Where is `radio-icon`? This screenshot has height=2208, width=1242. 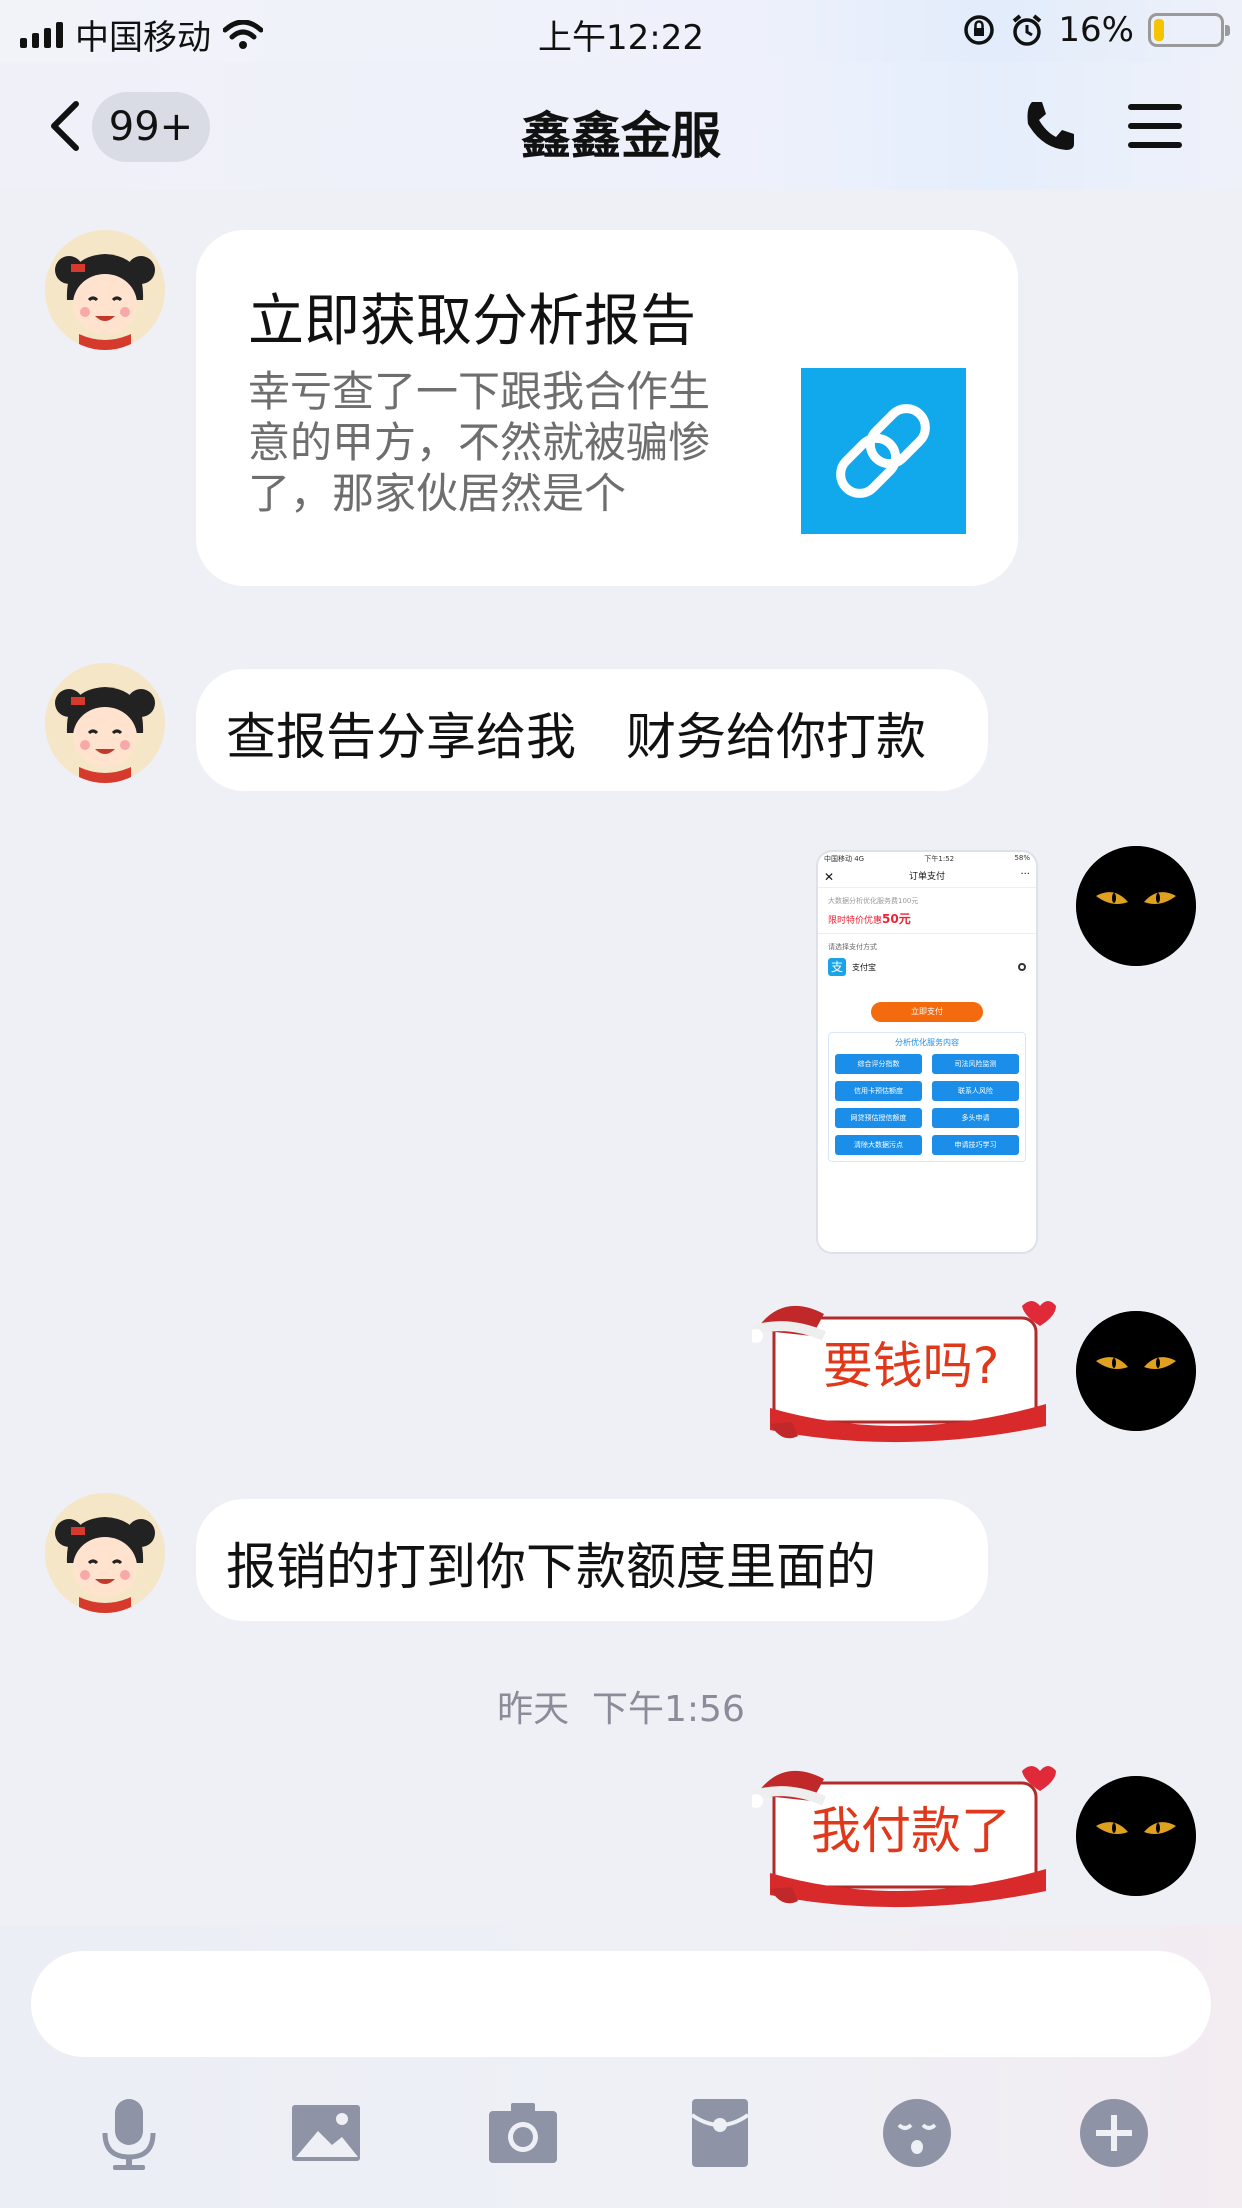
radio-icon is located at coordinates (1022, 967).